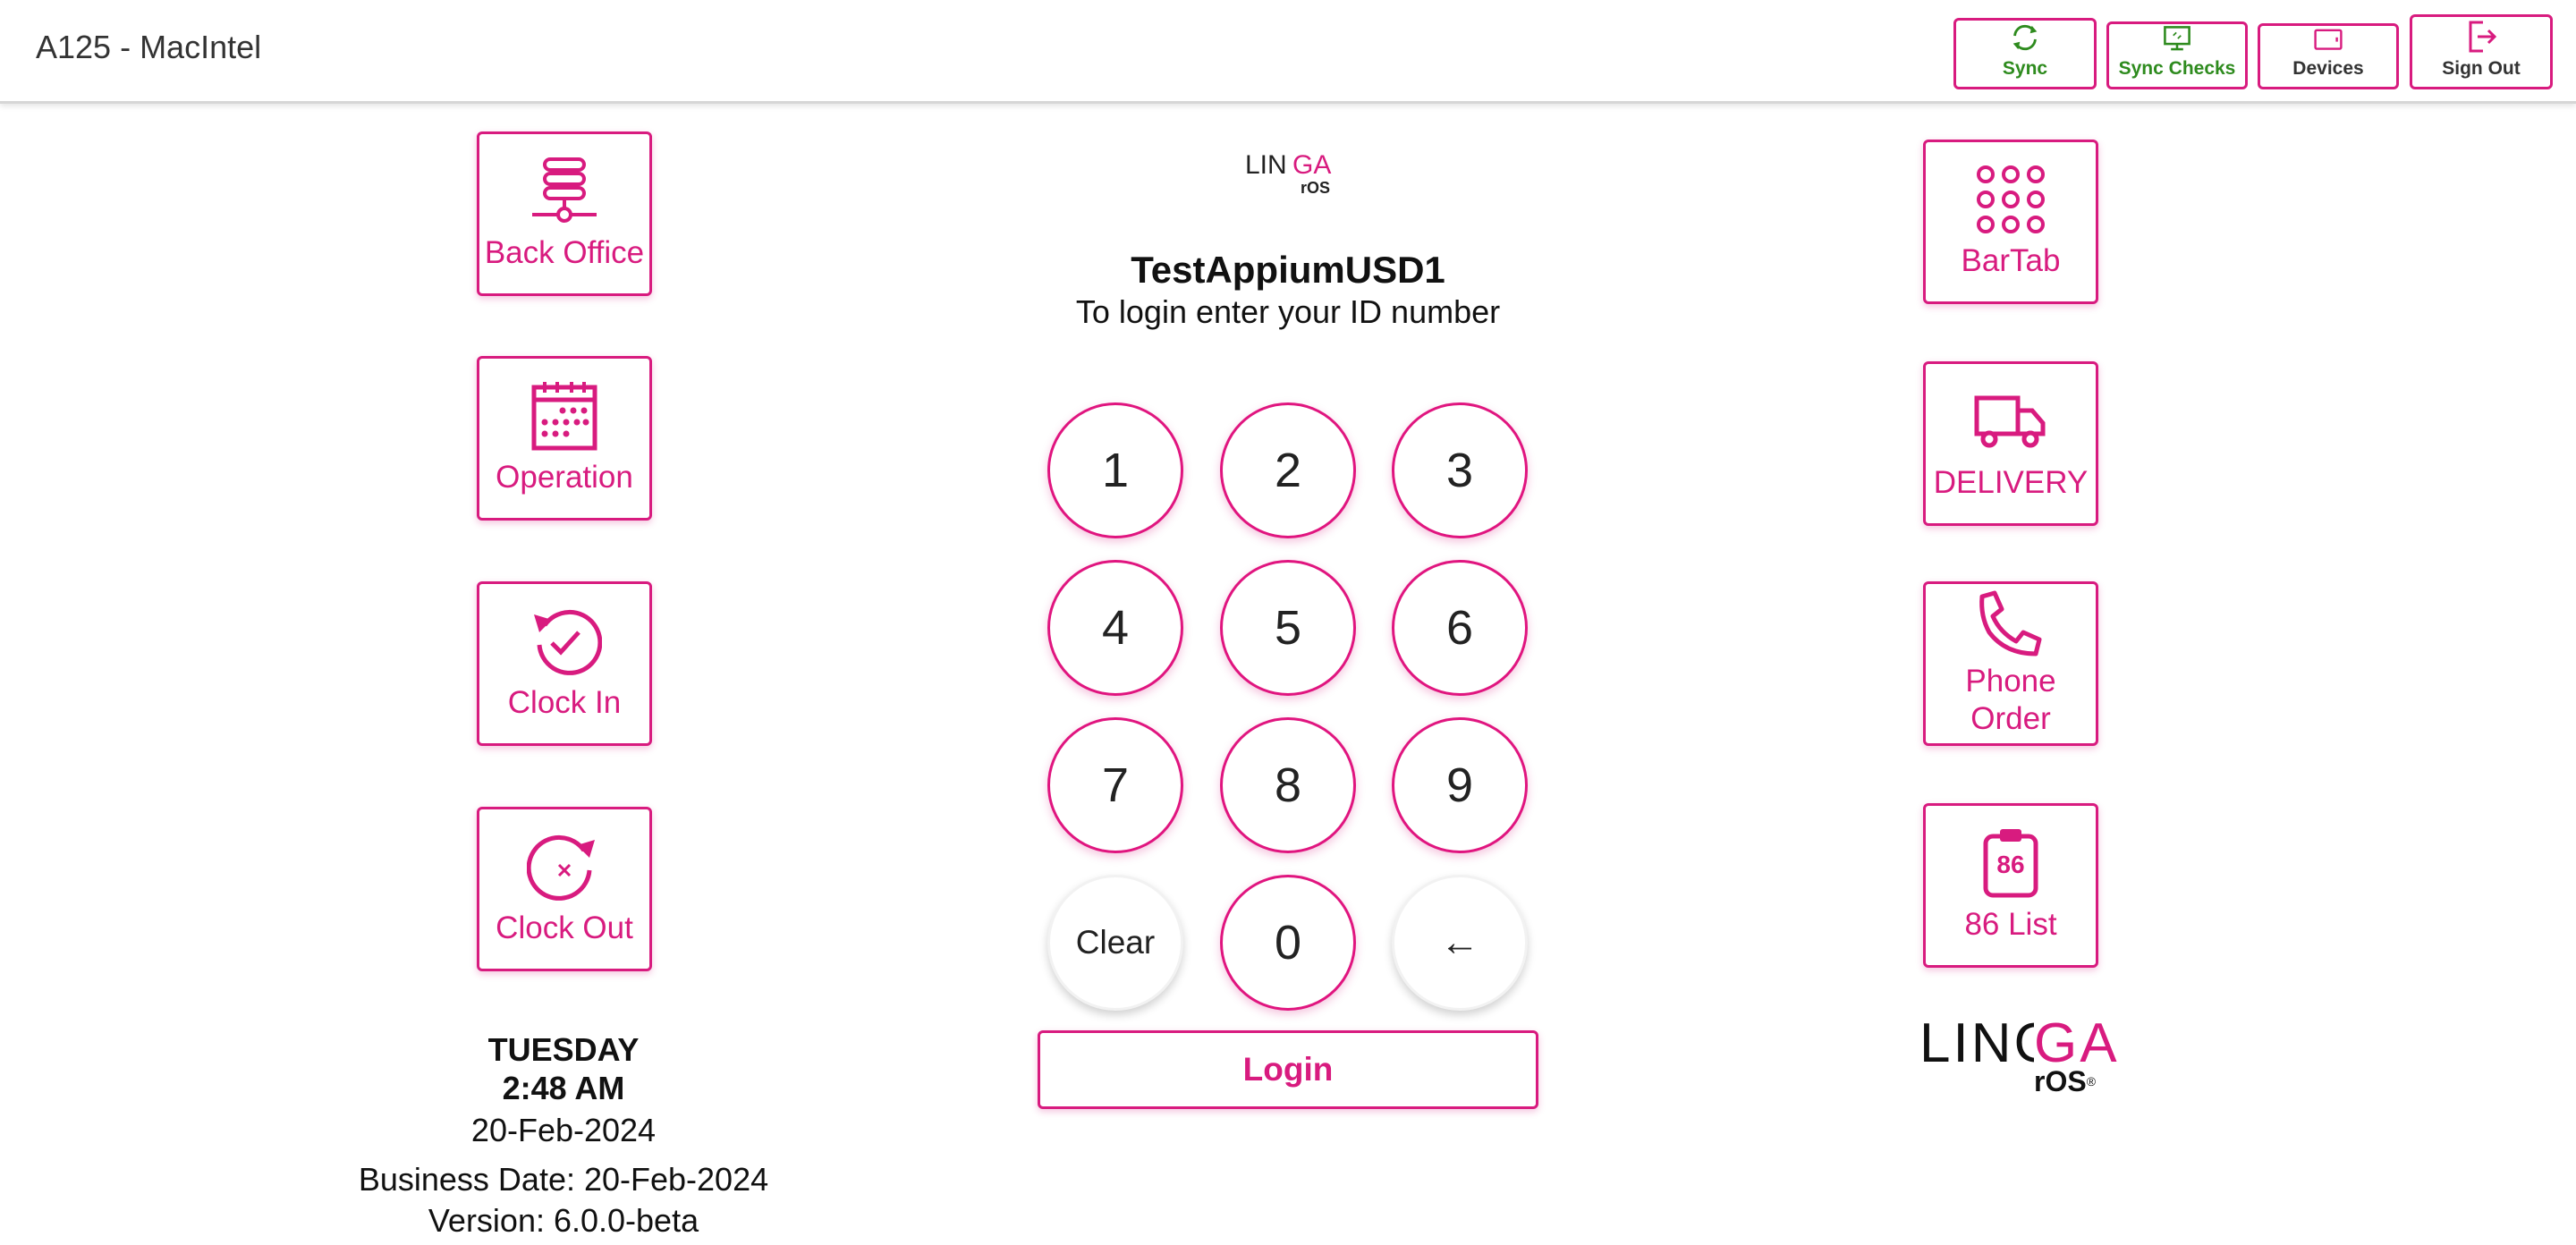 The image size is (2576, 1245). What do you see at coordinates (1288, 270) in the screenshot?
I see `store-name: TestAppiumUSD1` at bounding box center [1288, 270].